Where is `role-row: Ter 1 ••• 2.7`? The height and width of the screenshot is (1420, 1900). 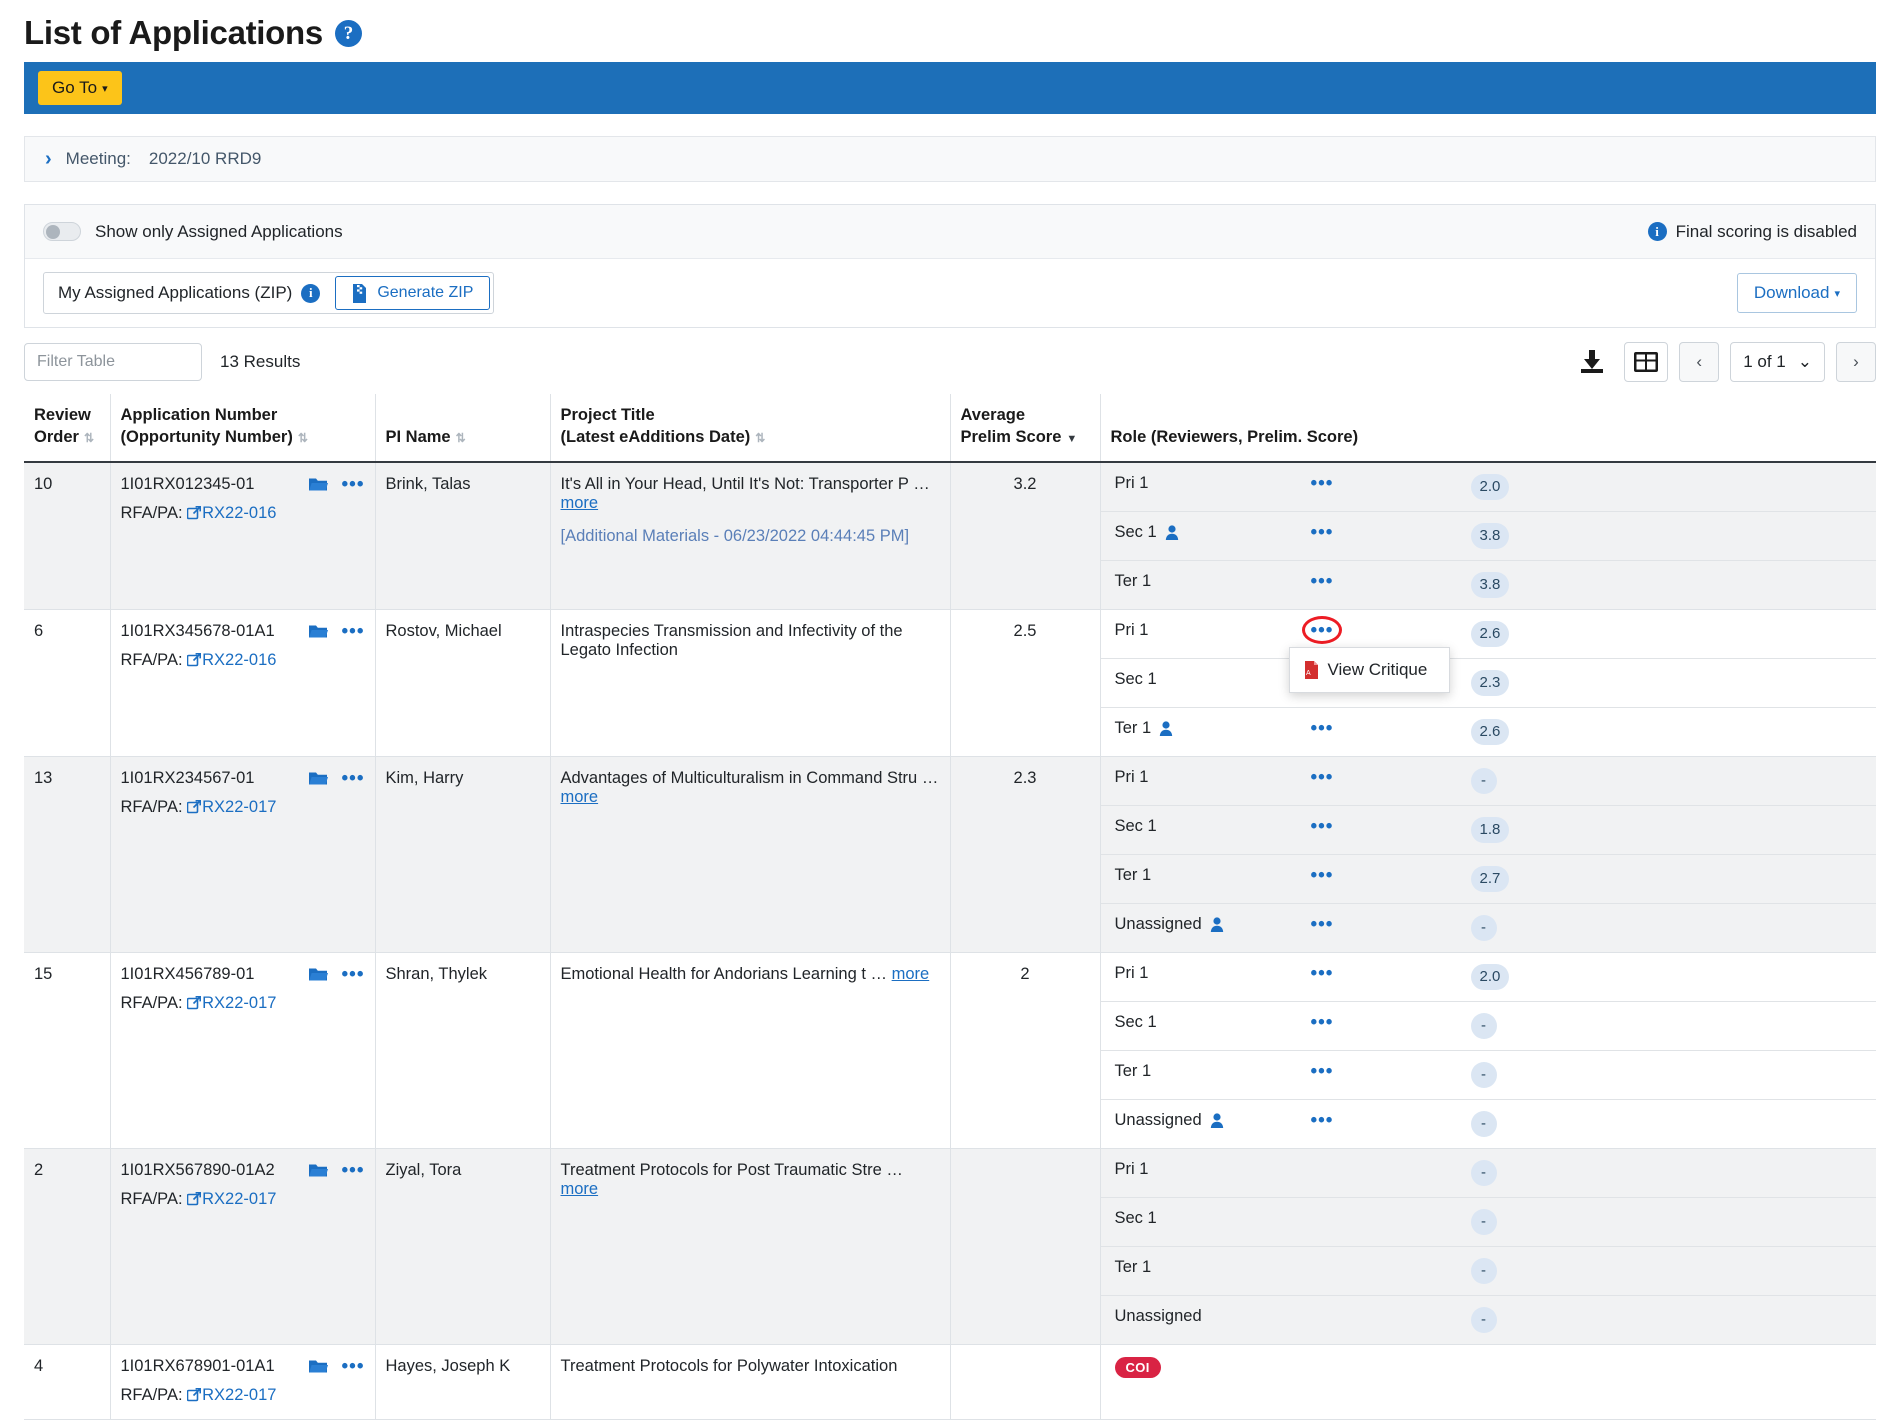 role-row: Ter 1 ••• 2.7 is located at coordinates (1488, 879).